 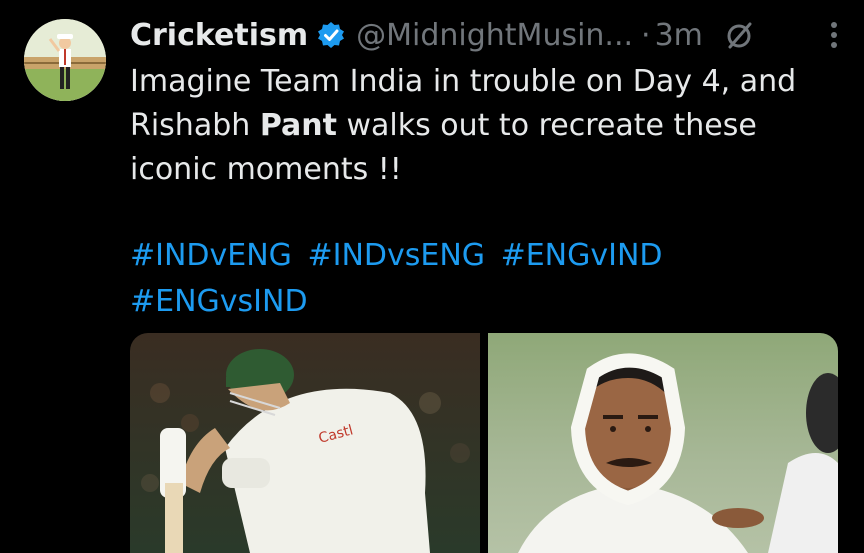 What do you see at coordinates (582, 255) in the screenshot?
I see `hashtag-link: #ENGvIND` at bounding box center [582, 255].